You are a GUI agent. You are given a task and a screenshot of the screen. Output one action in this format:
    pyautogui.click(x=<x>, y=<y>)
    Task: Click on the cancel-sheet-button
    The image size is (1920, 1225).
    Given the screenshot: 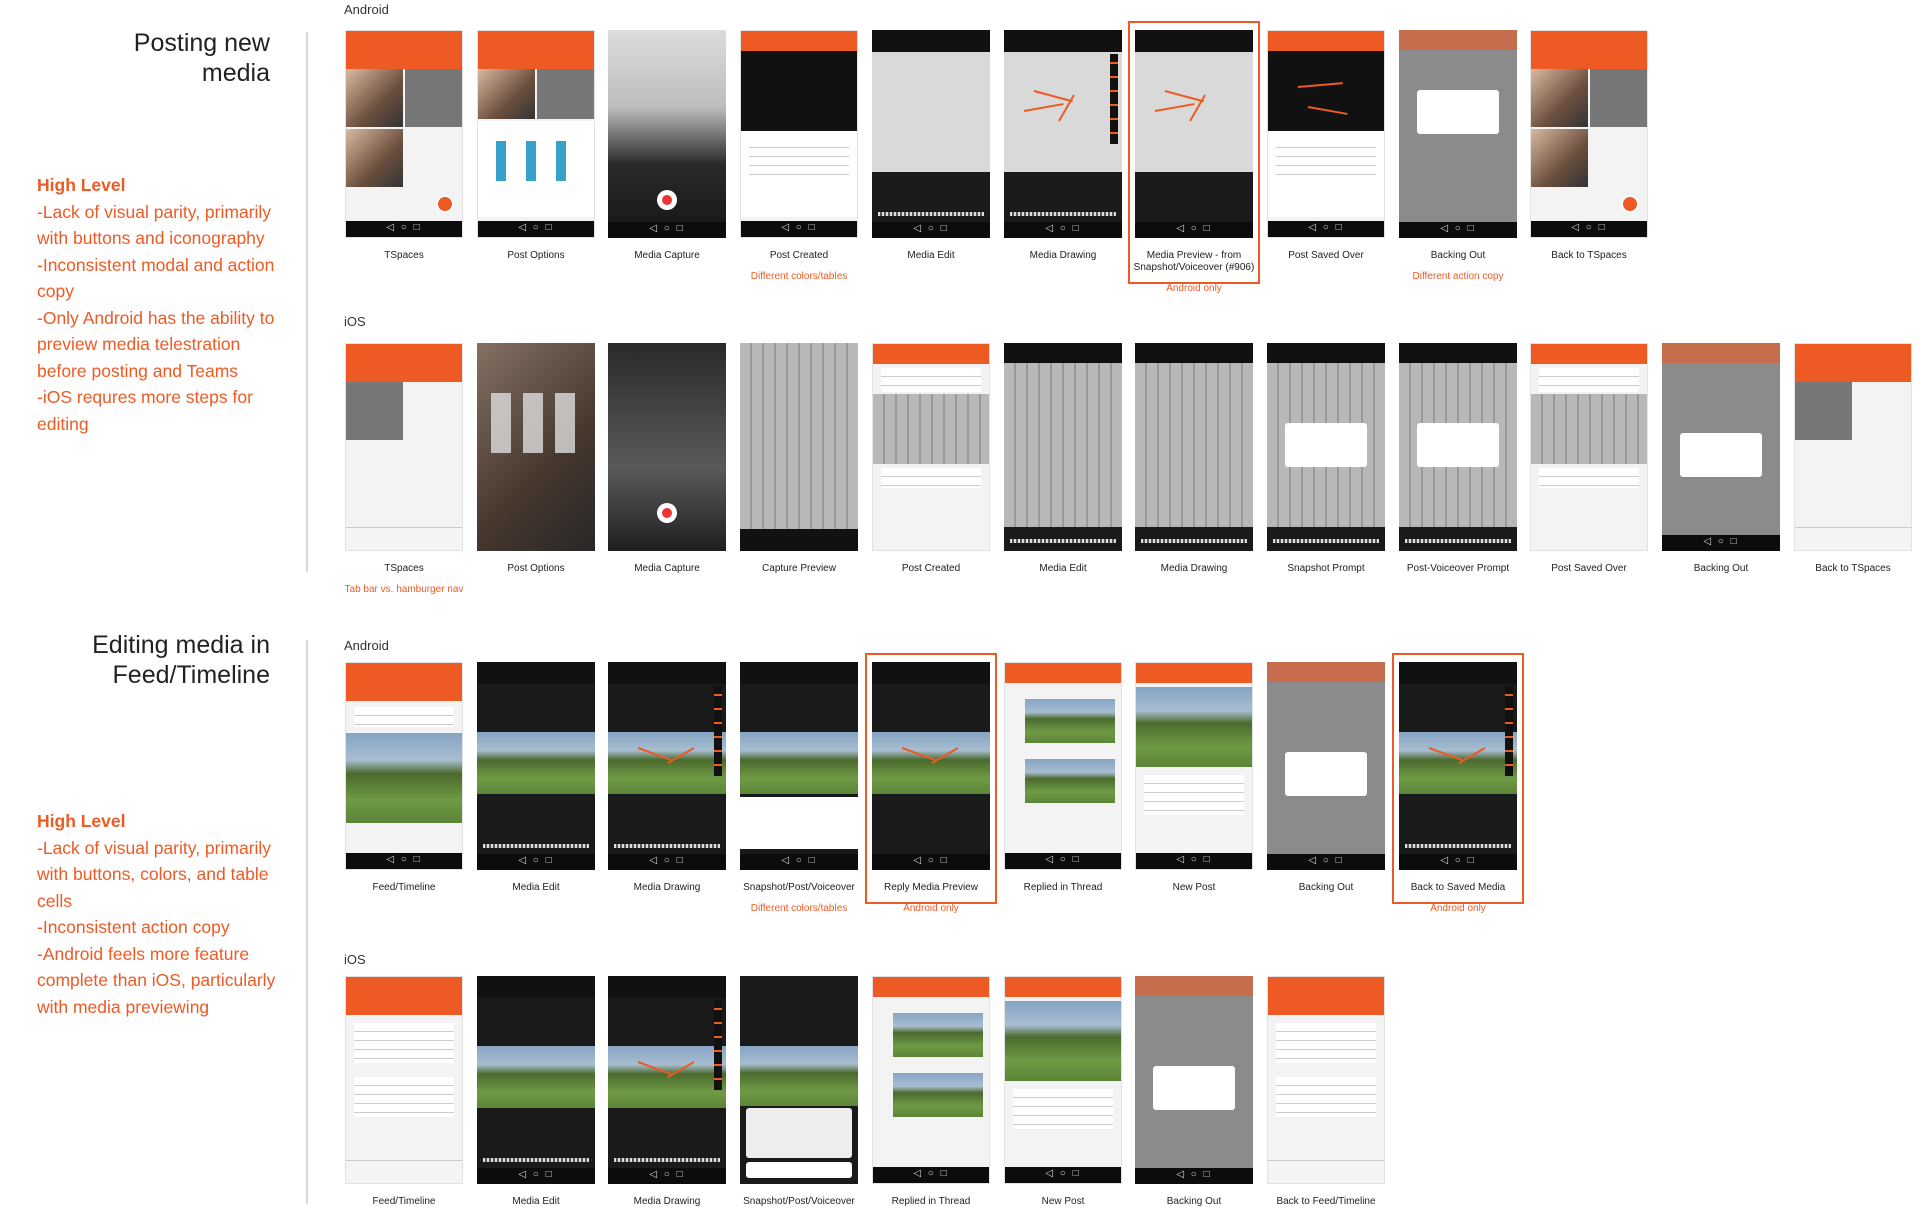 What is the action you would take?
    pyautogui.click(x=799, y=1170)
    